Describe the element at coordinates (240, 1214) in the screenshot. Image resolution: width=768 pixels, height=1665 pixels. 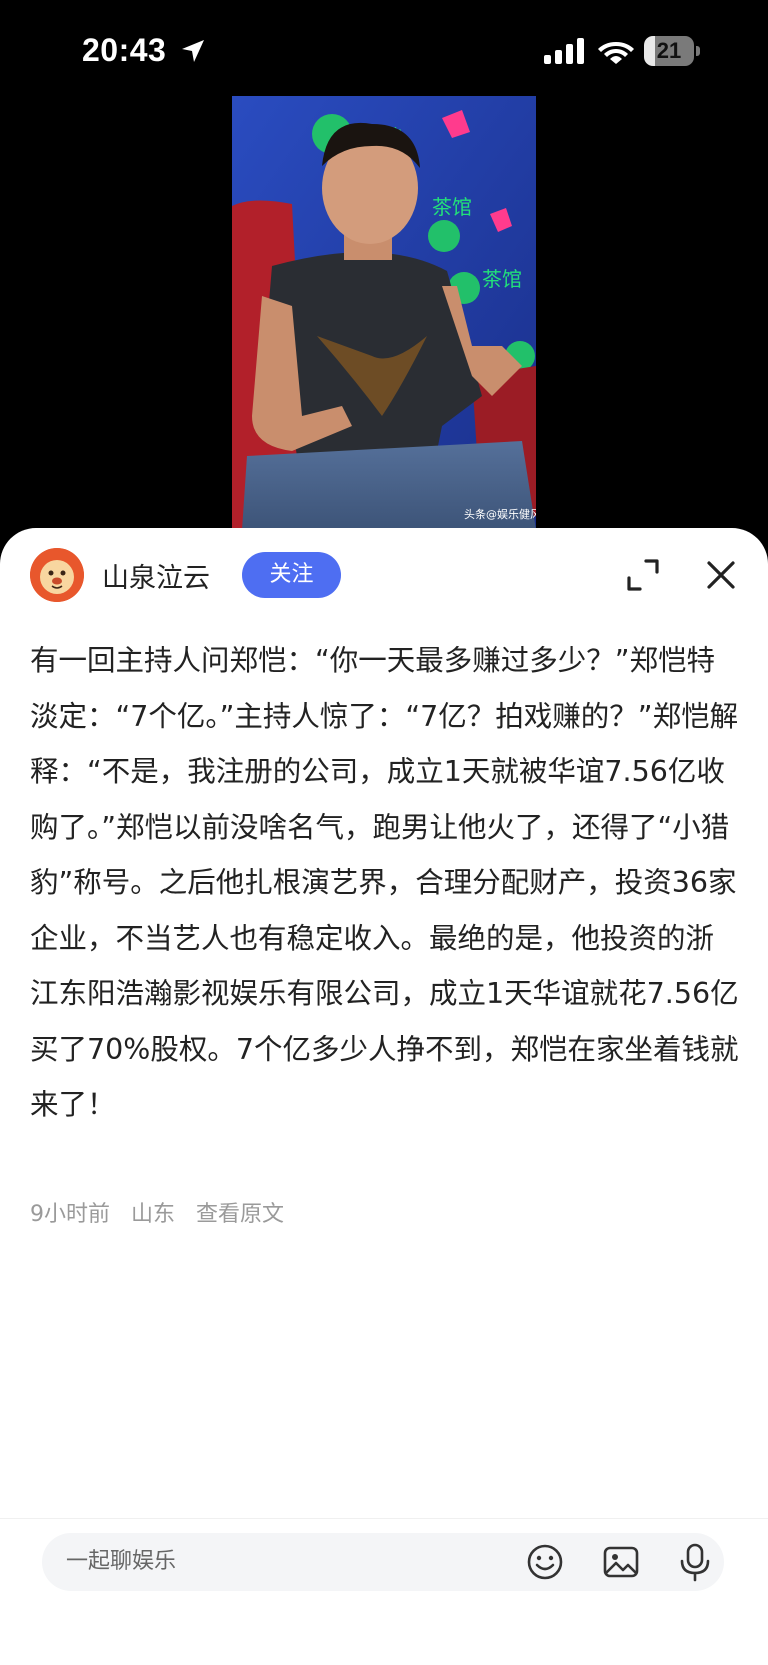
I see `view-original-link: 查看原文` at that location.